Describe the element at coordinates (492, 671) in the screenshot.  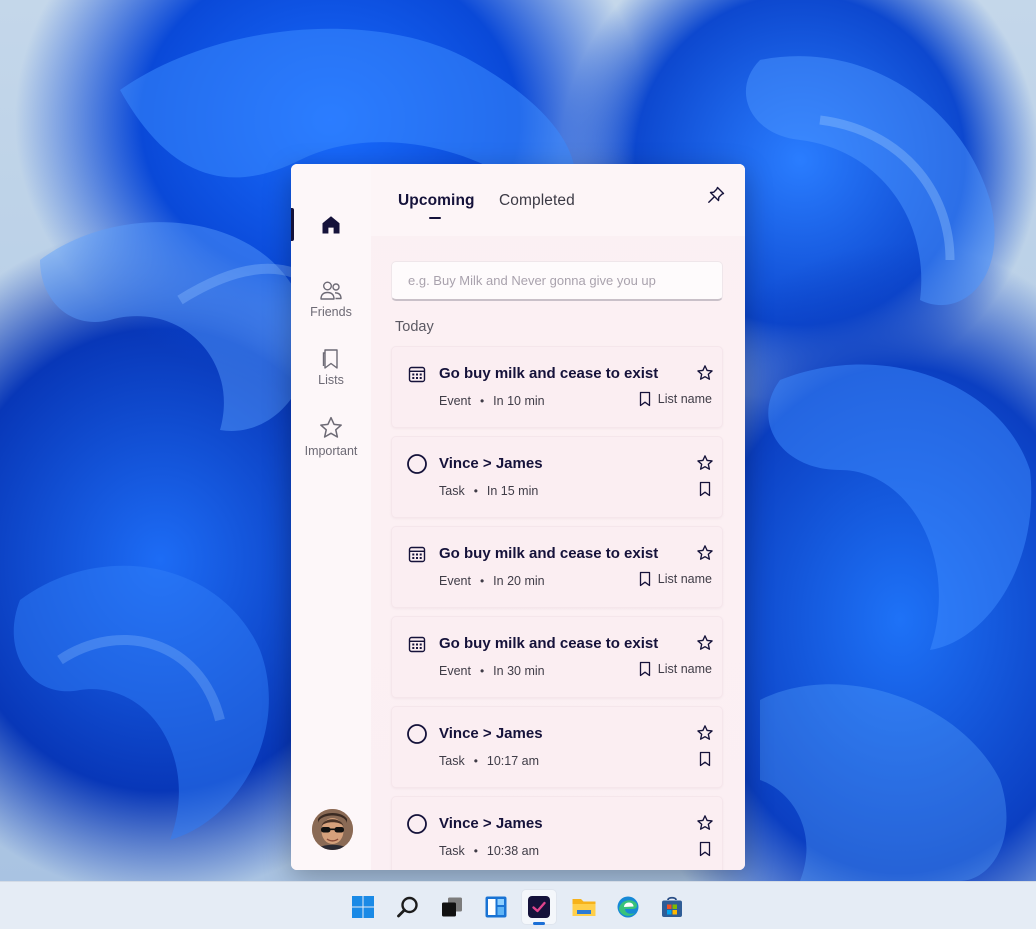
I see `item-meta: Event • In 30 min` at that location.